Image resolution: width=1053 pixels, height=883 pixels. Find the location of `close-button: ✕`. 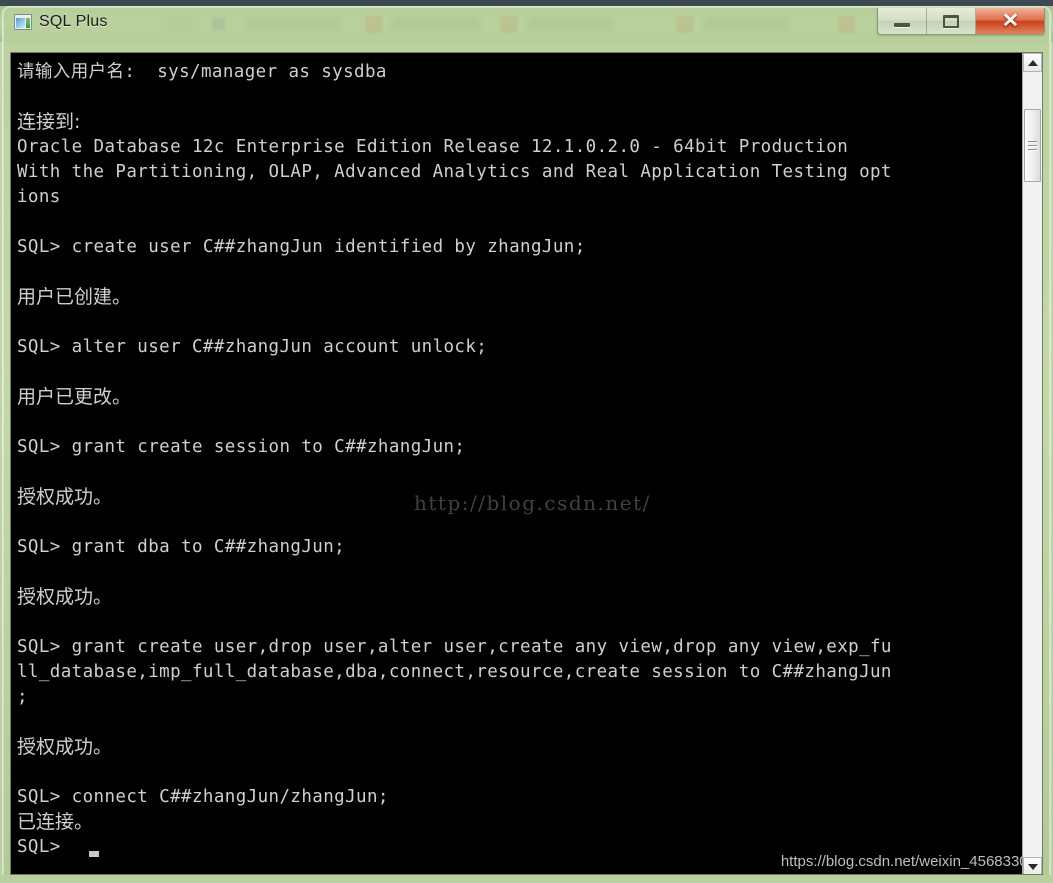

close-button: ✕ is located at coordinates (1010, 21).